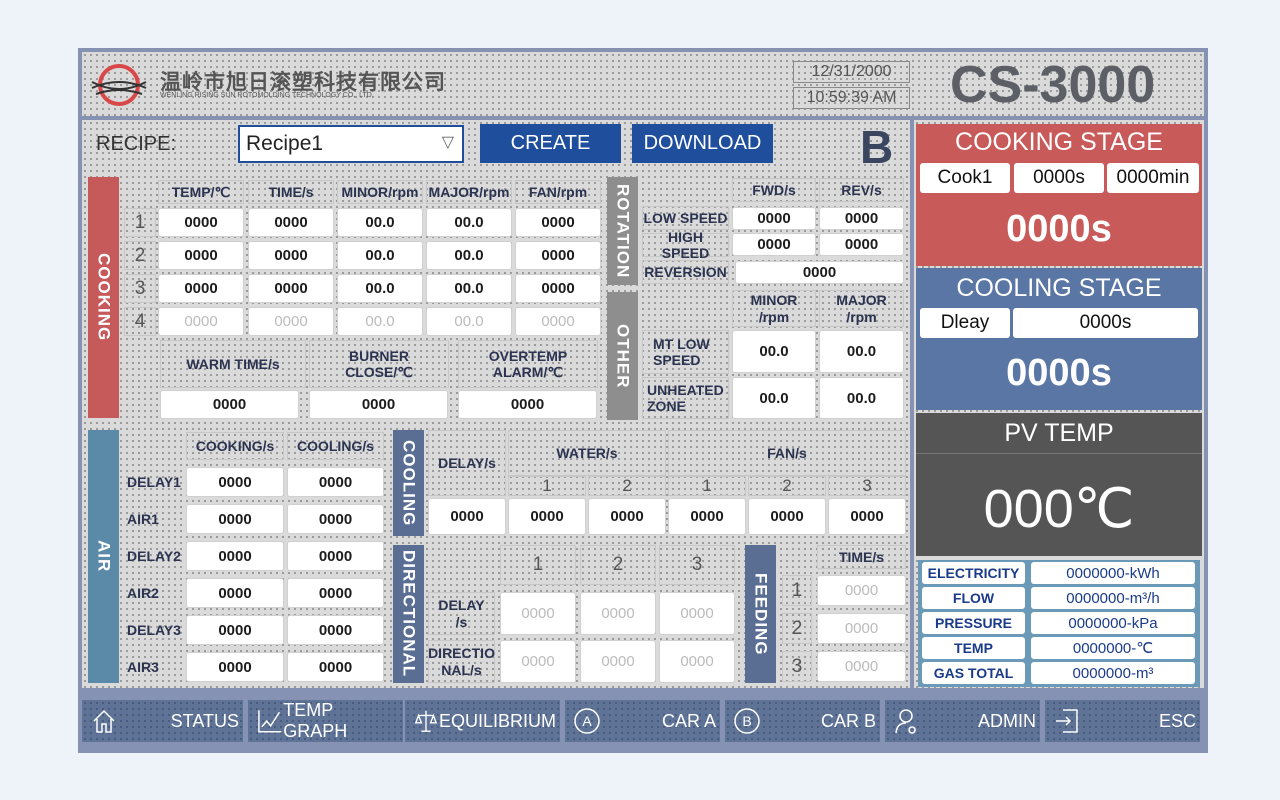  I want to click on cooking-step-seconds: 0000s, so click(1059, 178).